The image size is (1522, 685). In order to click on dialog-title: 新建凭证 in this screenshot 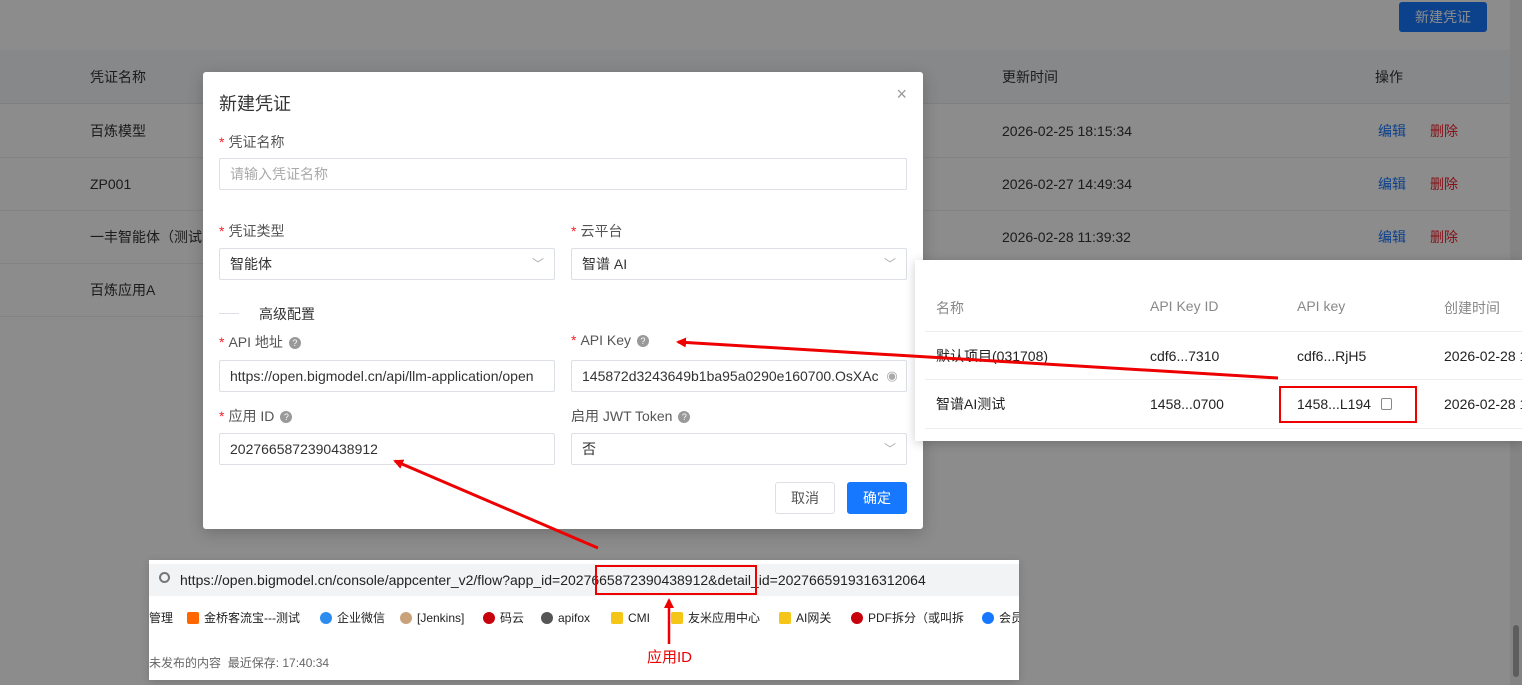, I will do `click(255, 104)`.